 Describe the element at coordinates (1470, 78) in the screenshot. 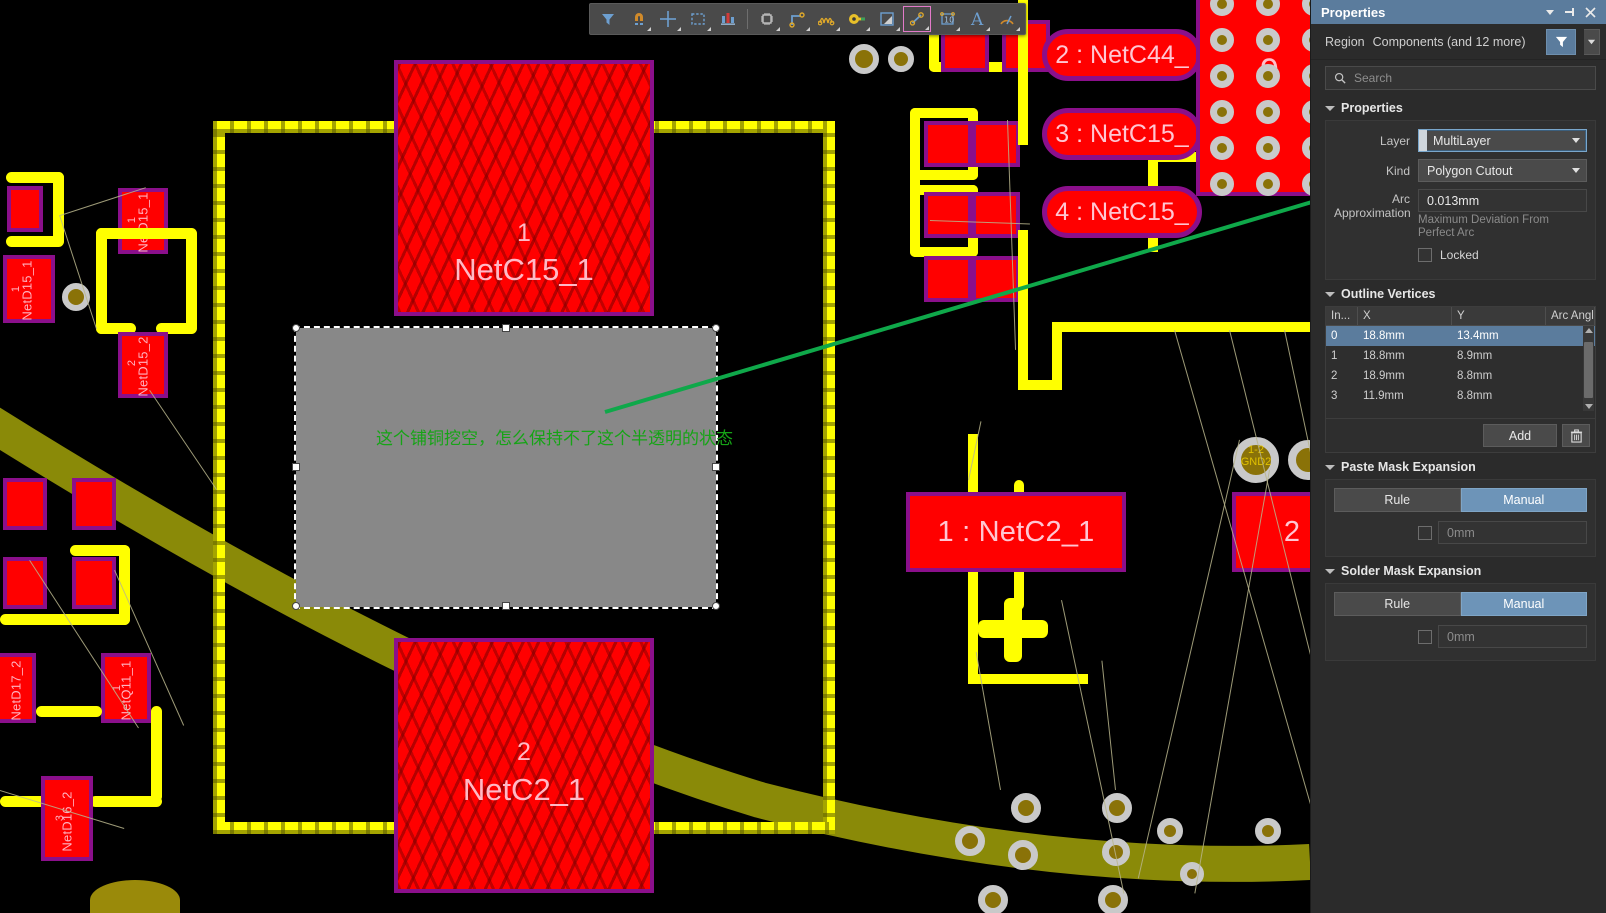

I see `search-input` at that location.